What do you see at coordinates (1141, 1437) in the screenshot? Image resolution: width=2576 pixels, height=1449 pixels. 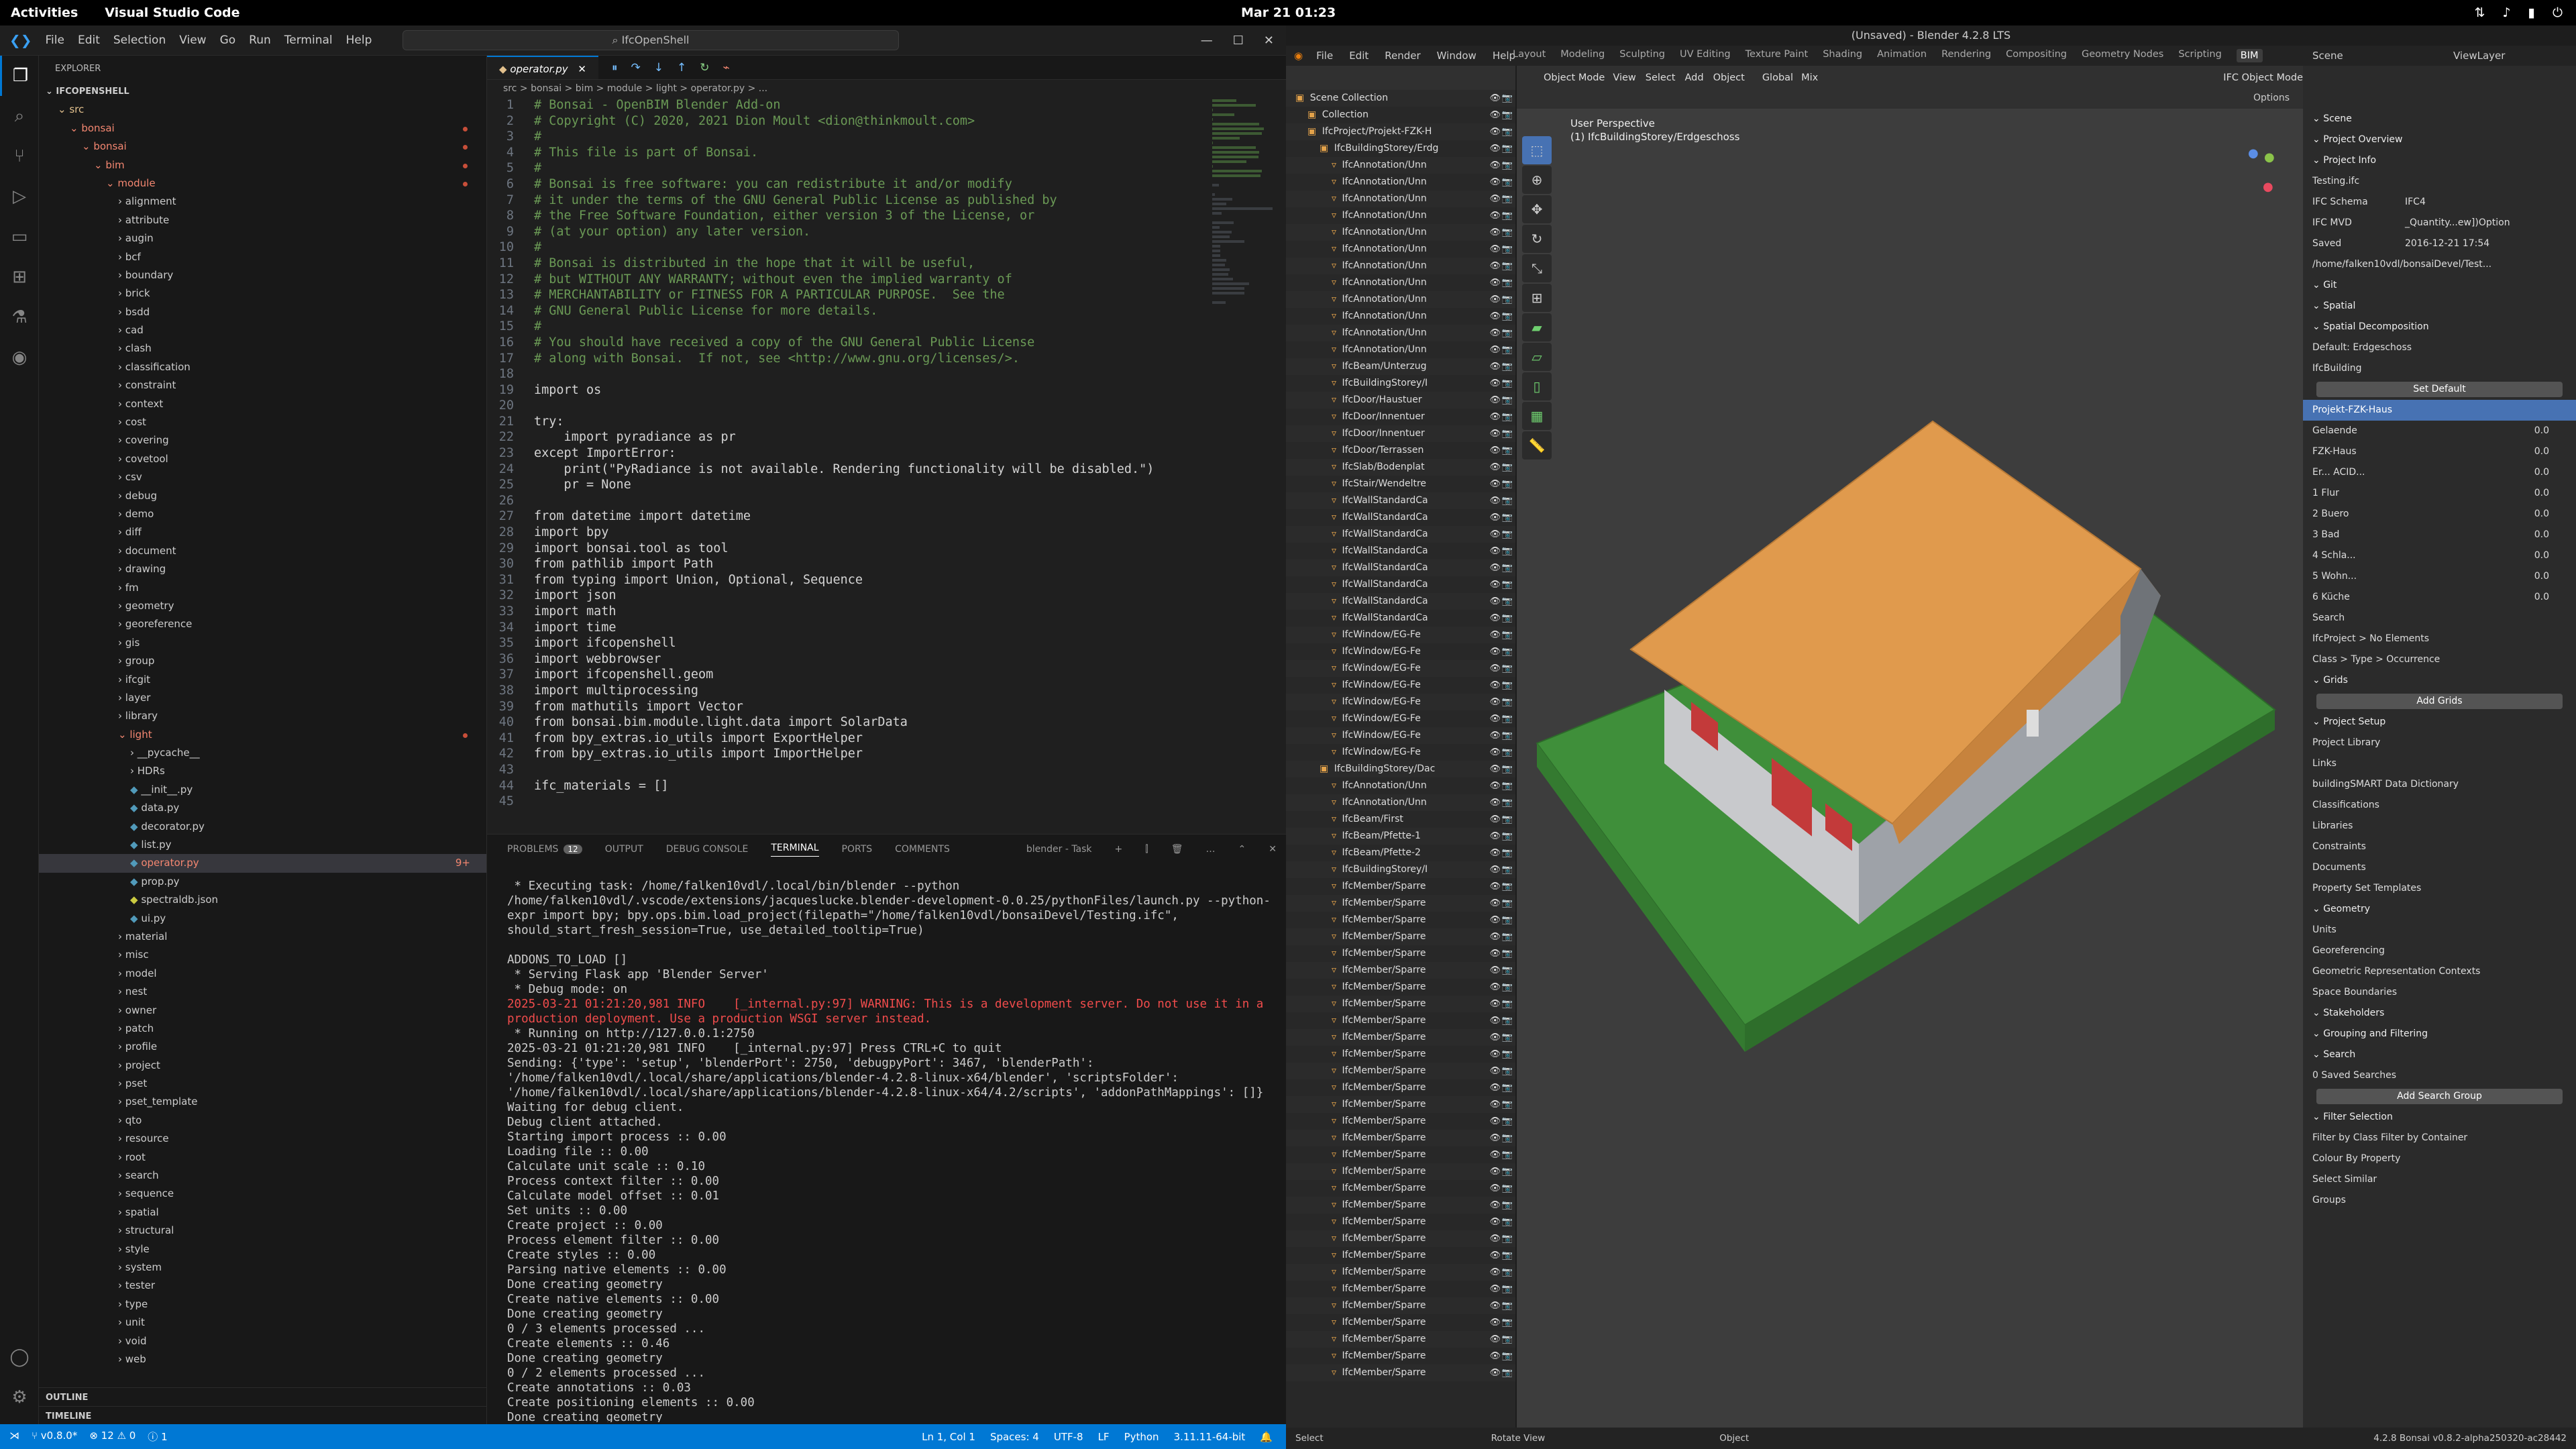 I see `language-mode: Python` at bounding box center [1141, 1437].